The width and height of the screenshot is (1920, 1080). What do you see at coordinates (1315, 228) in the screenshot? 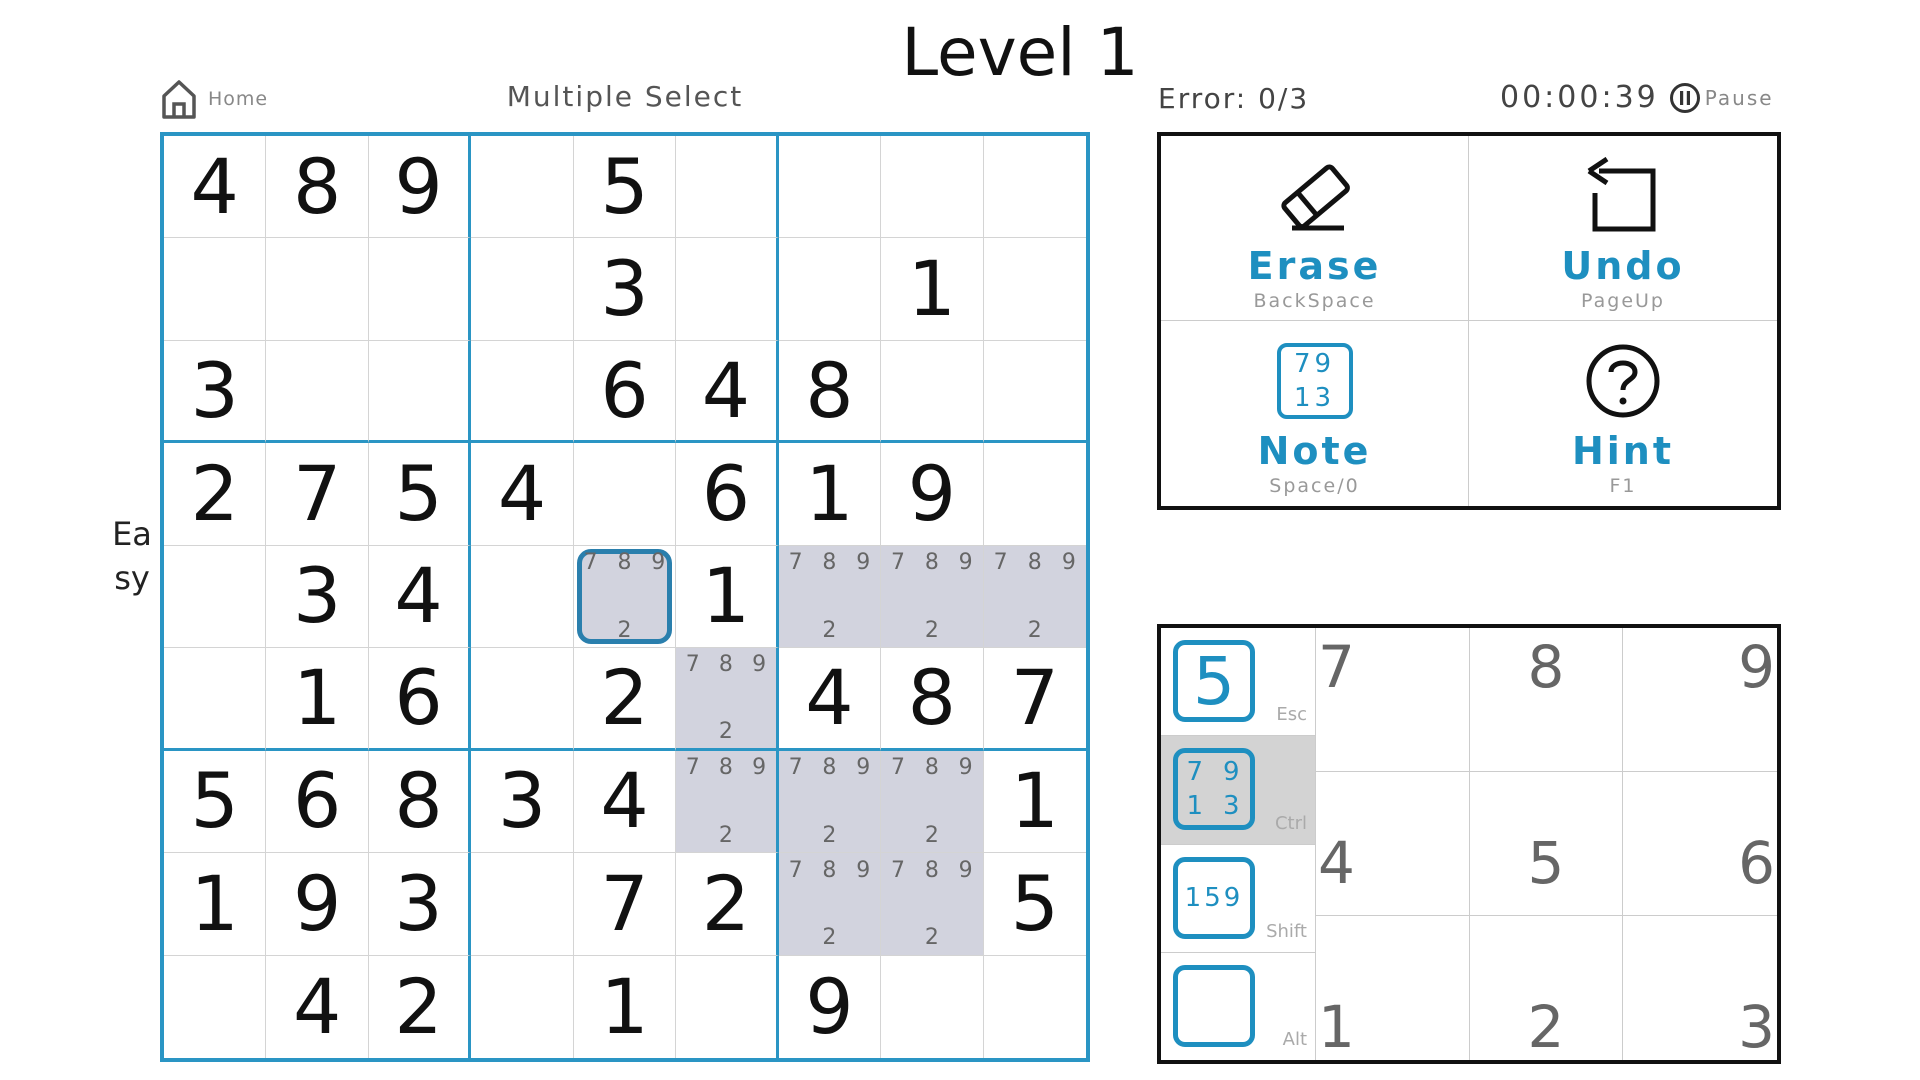
I see `erase-button: Erase BackSpace` at bounding box center [1315, 228].